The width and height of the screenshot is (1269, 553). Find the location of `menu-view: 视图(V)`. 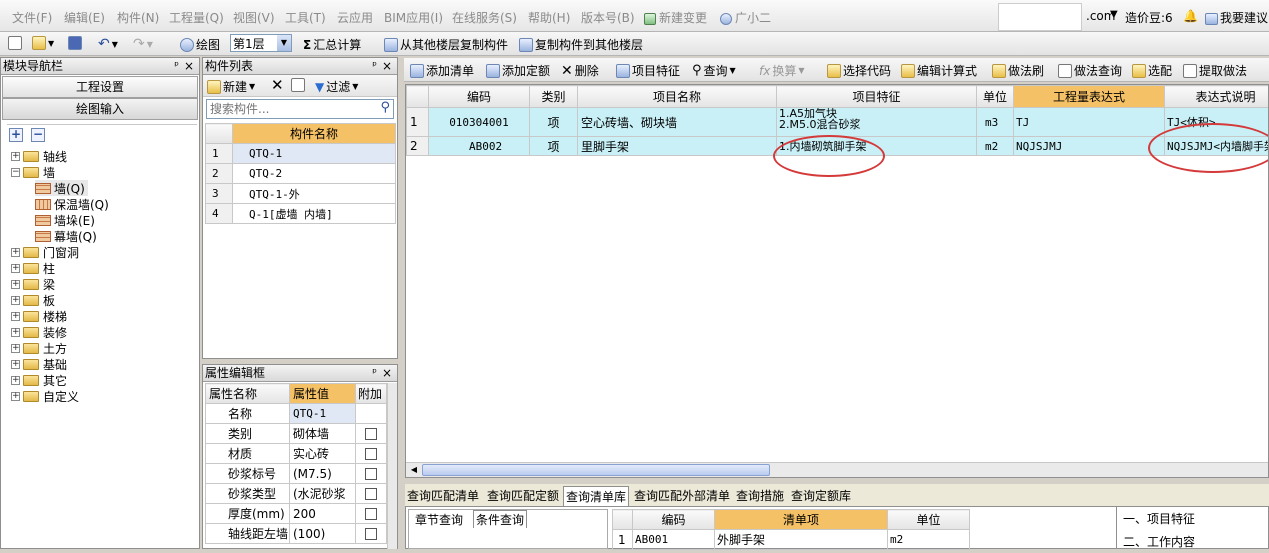

menu-view: 视图(V) is located at coordinates (254, 17).